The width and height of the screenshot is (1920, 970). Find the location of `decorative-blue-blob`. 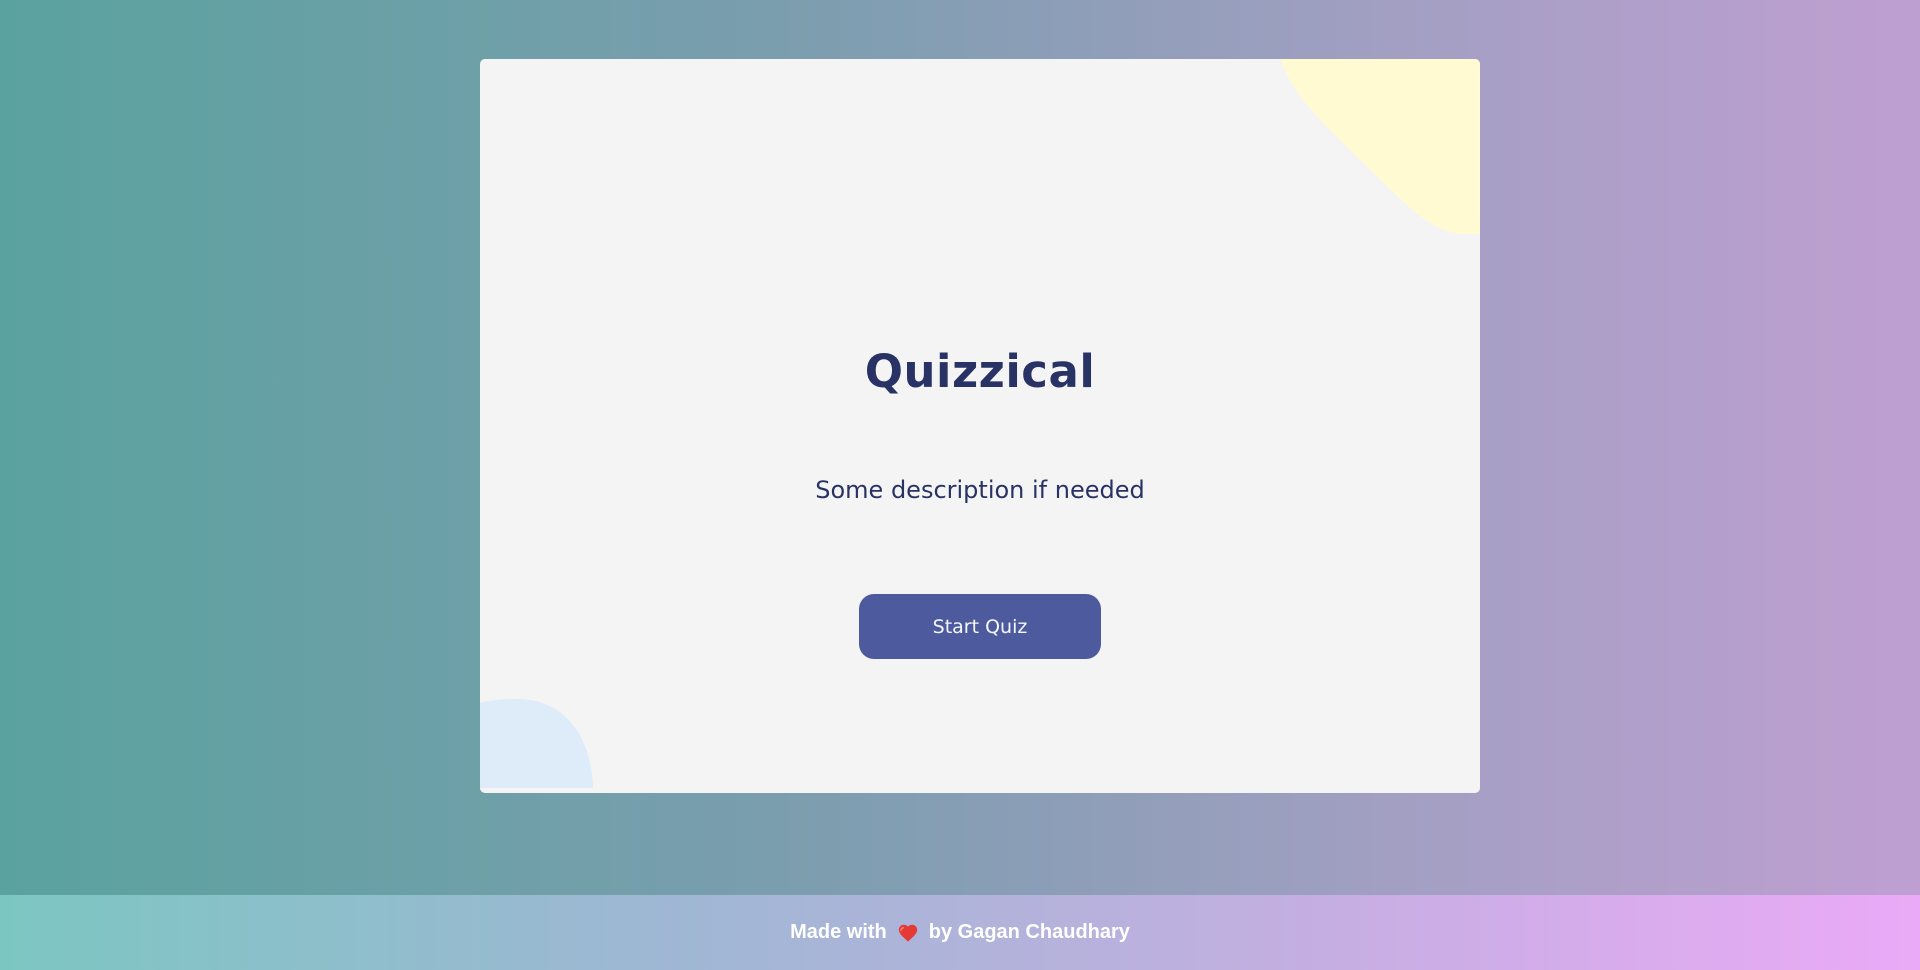

decorative-blue-blob is located at coordinates (536, 743).